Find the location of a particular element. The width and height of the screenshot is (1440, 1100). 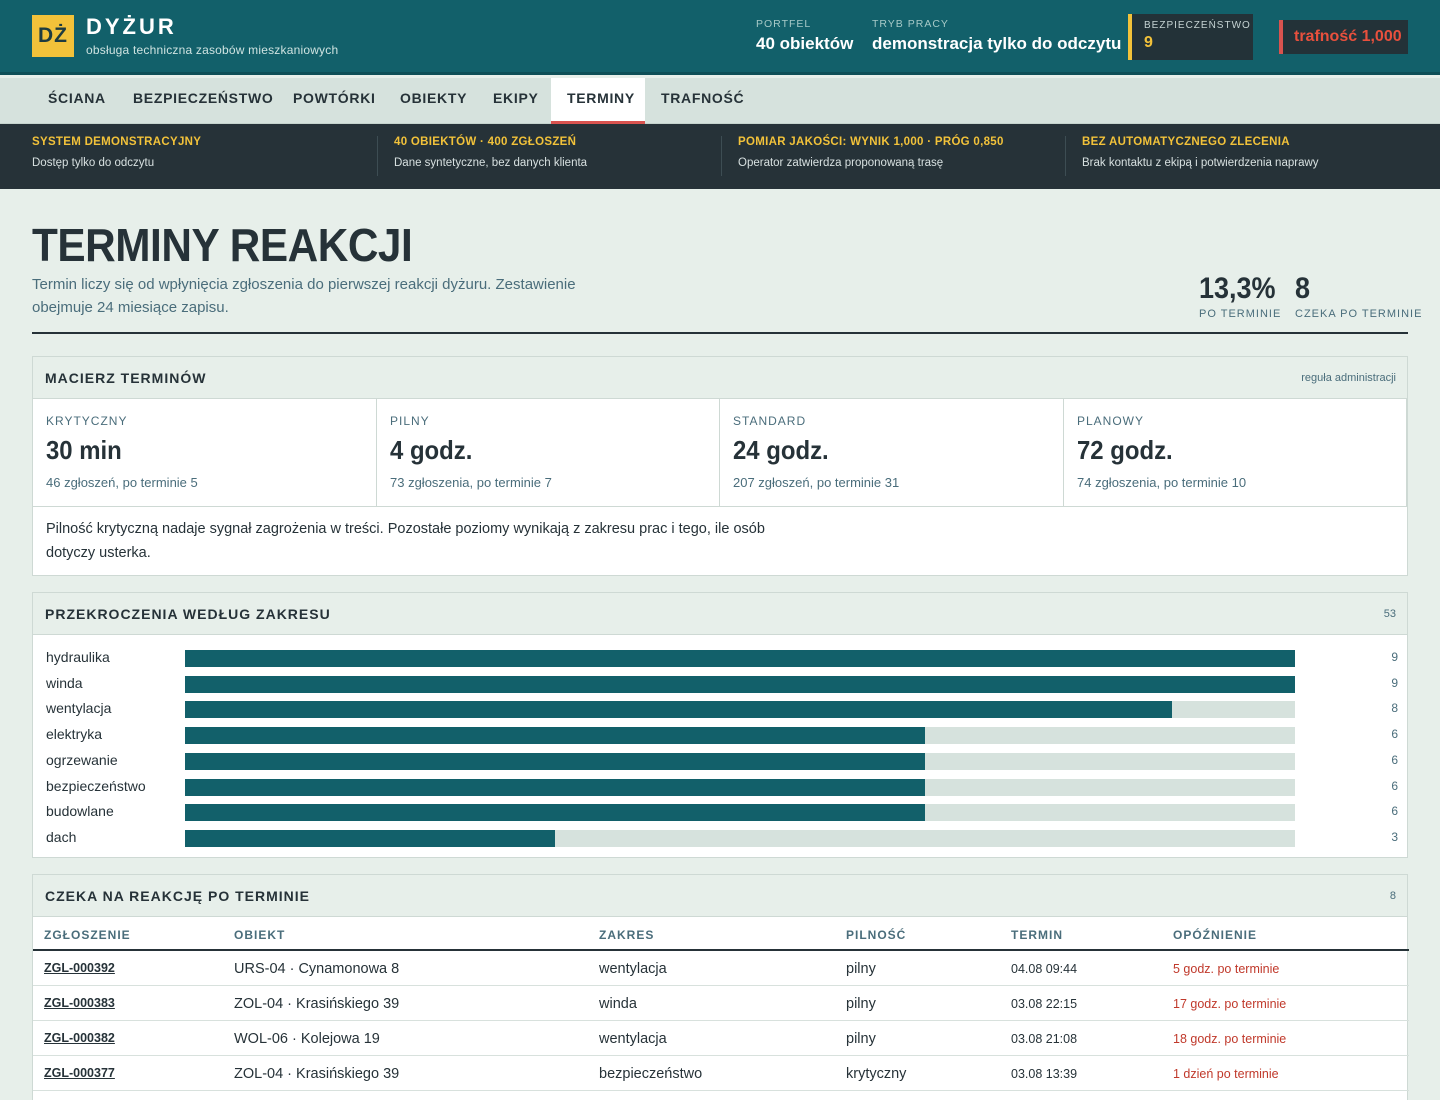

breaches-title: PRZEKROCZENIA WEDŁUG ZAKRESU is located at coordinates (188, 614).